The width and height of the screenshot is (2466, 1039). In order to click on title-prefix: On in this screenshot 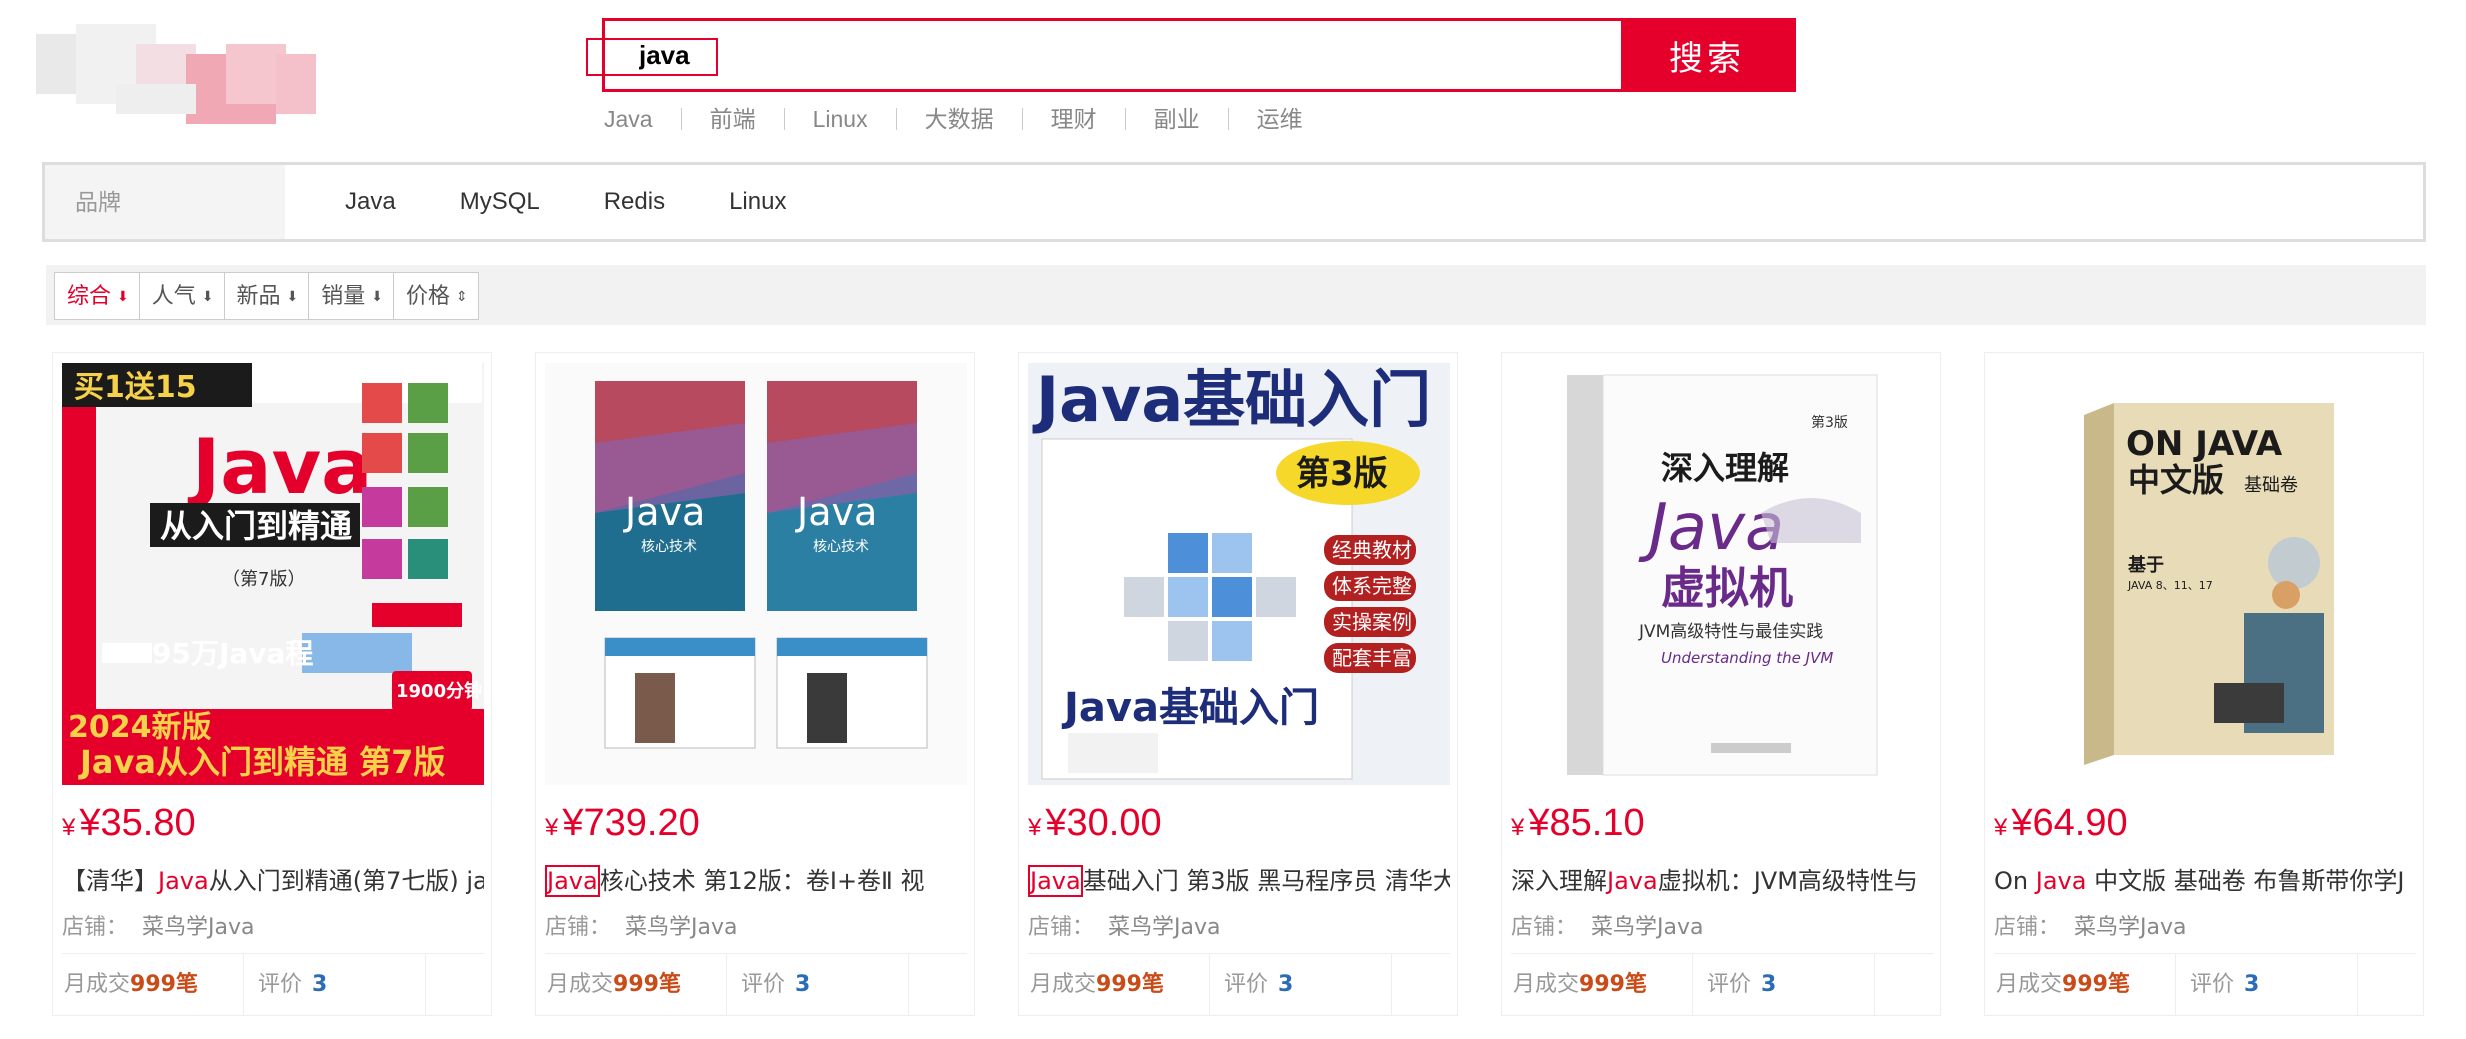, I will do `click(2015, 881)`.